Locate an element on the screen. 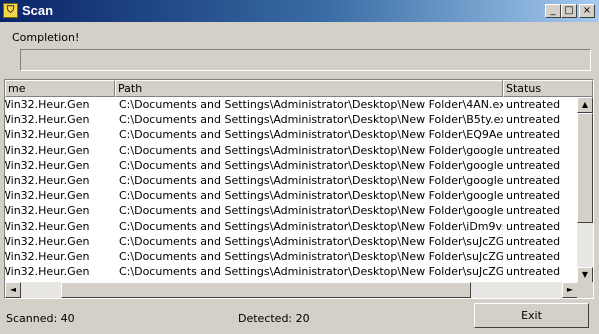  completion-label: Completion! is located at coordinates (46, 37).